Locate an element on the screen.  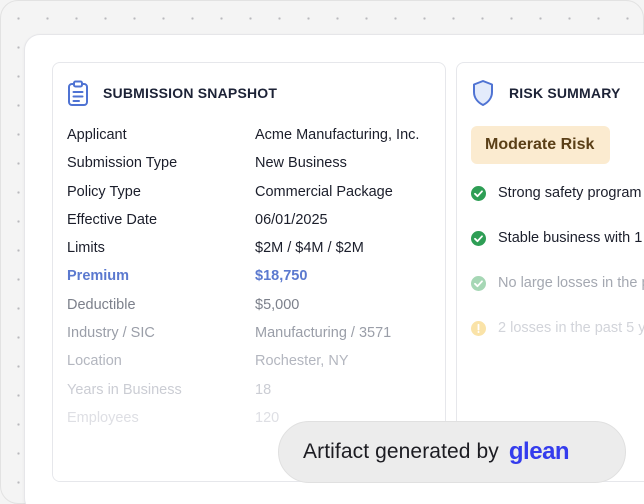
detail-row-deductible: Deductible $5,000 is located at coordinates (252, 311).